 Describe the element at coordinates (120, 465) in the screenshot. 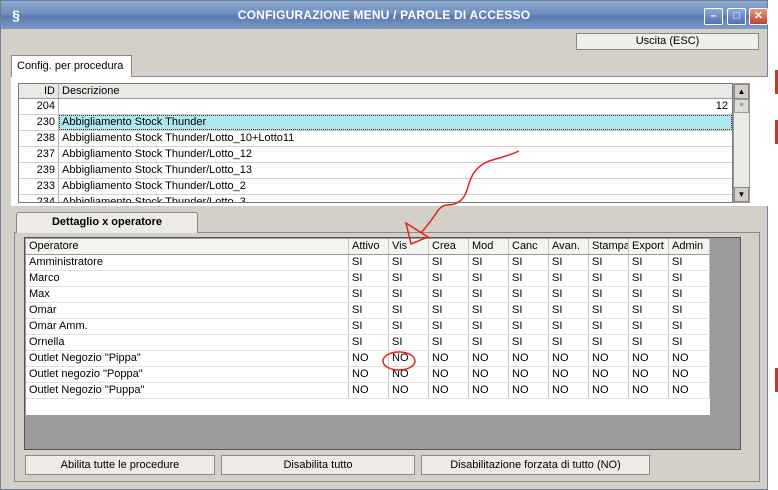

I see `enable-all-procedures-button: Abilita tutte le procedure` at that location.